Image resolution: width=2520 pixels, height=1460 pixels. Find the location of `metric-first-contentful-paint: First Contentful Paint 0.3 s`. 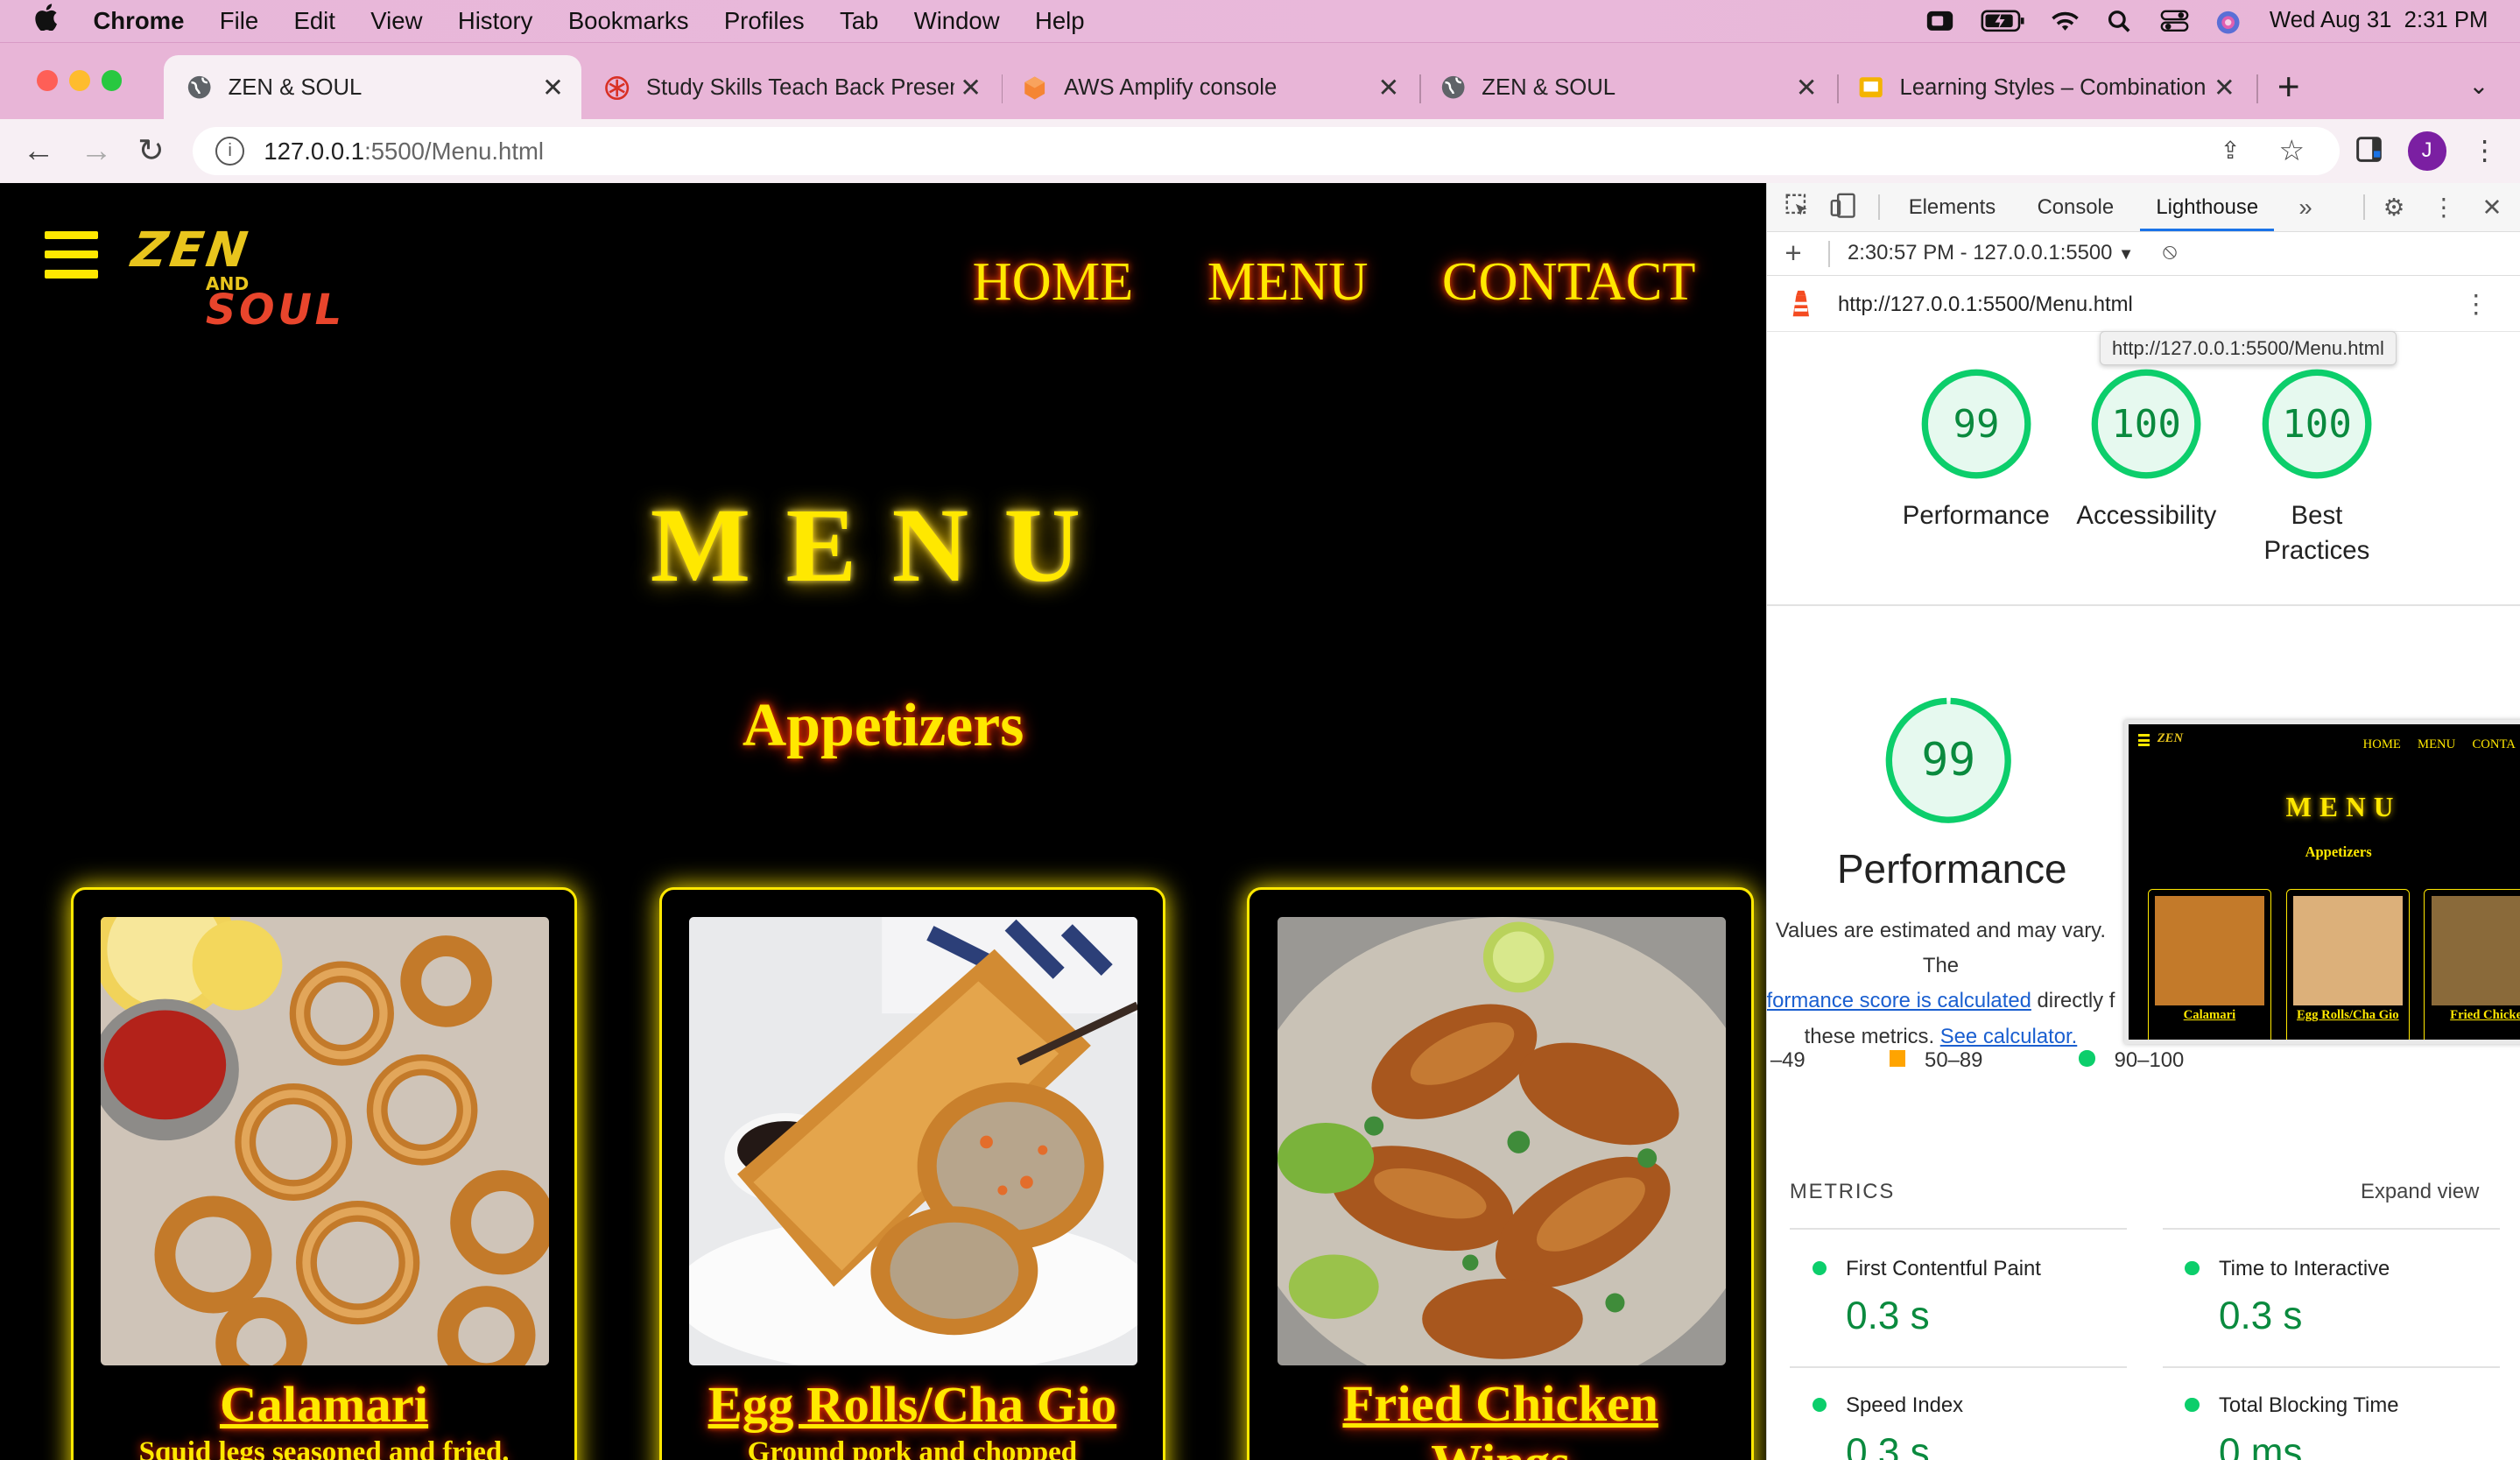

metric-first-contentful-paint: First Contentful Paint 0.3 s is located at coordinates (1927, 1297).